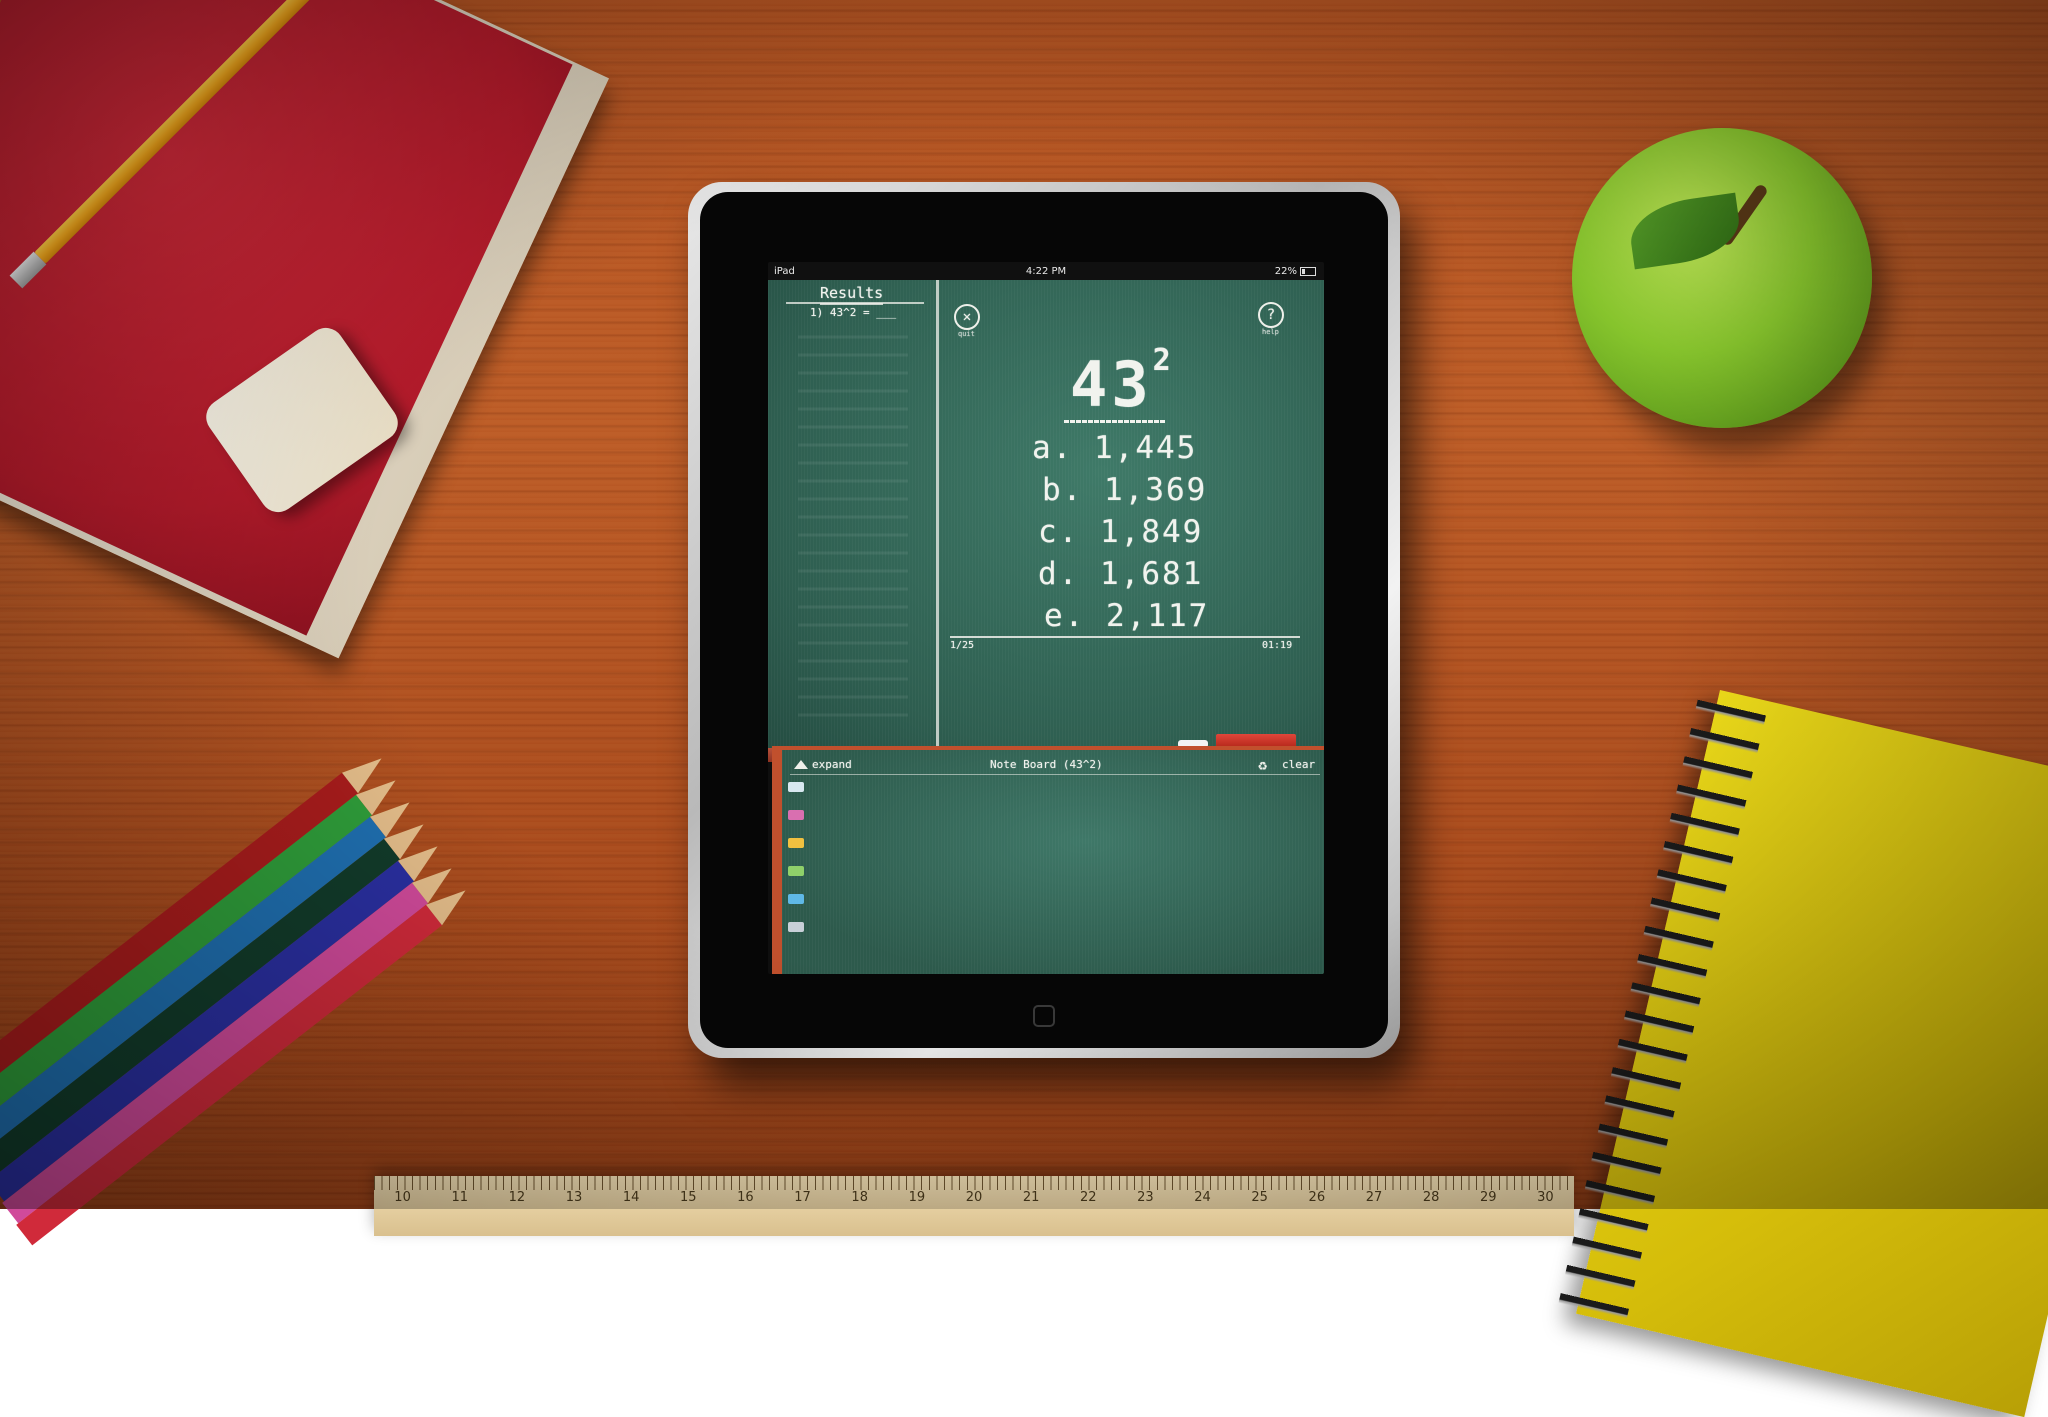  Describe the element at coordinates (1262, 765) in the screenshot. I see `recycle-icon: ♻` at that location.